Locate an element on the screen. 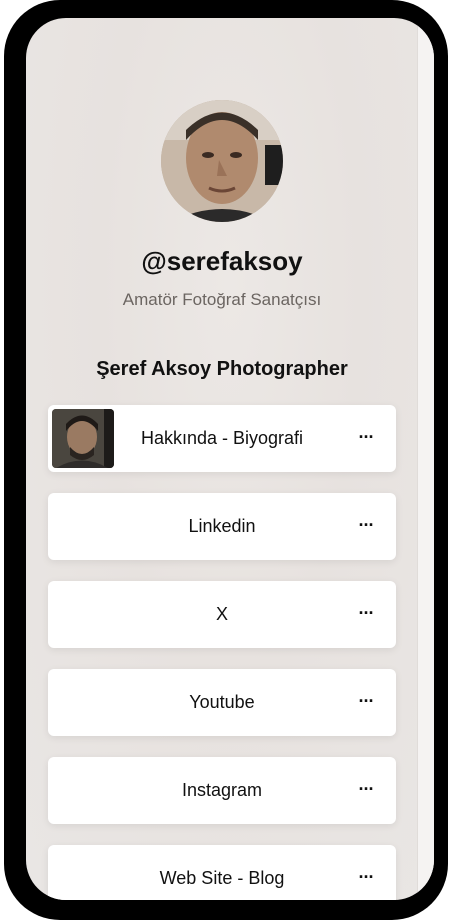 This screenshot has width=452, height=922. link-label: Youtube is located at coordinates (222, 702).